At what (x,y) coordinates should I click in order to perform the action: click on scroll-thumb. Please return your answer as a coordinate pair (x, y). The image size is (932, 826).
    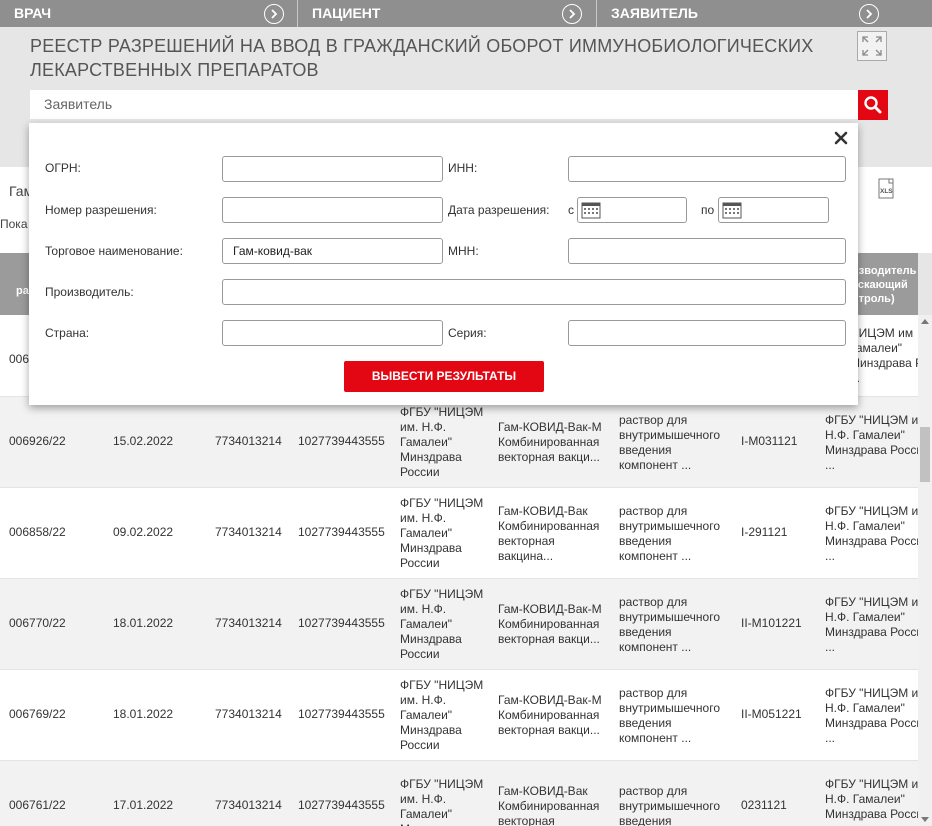
    Looking at the image, I should click on (925, 454).